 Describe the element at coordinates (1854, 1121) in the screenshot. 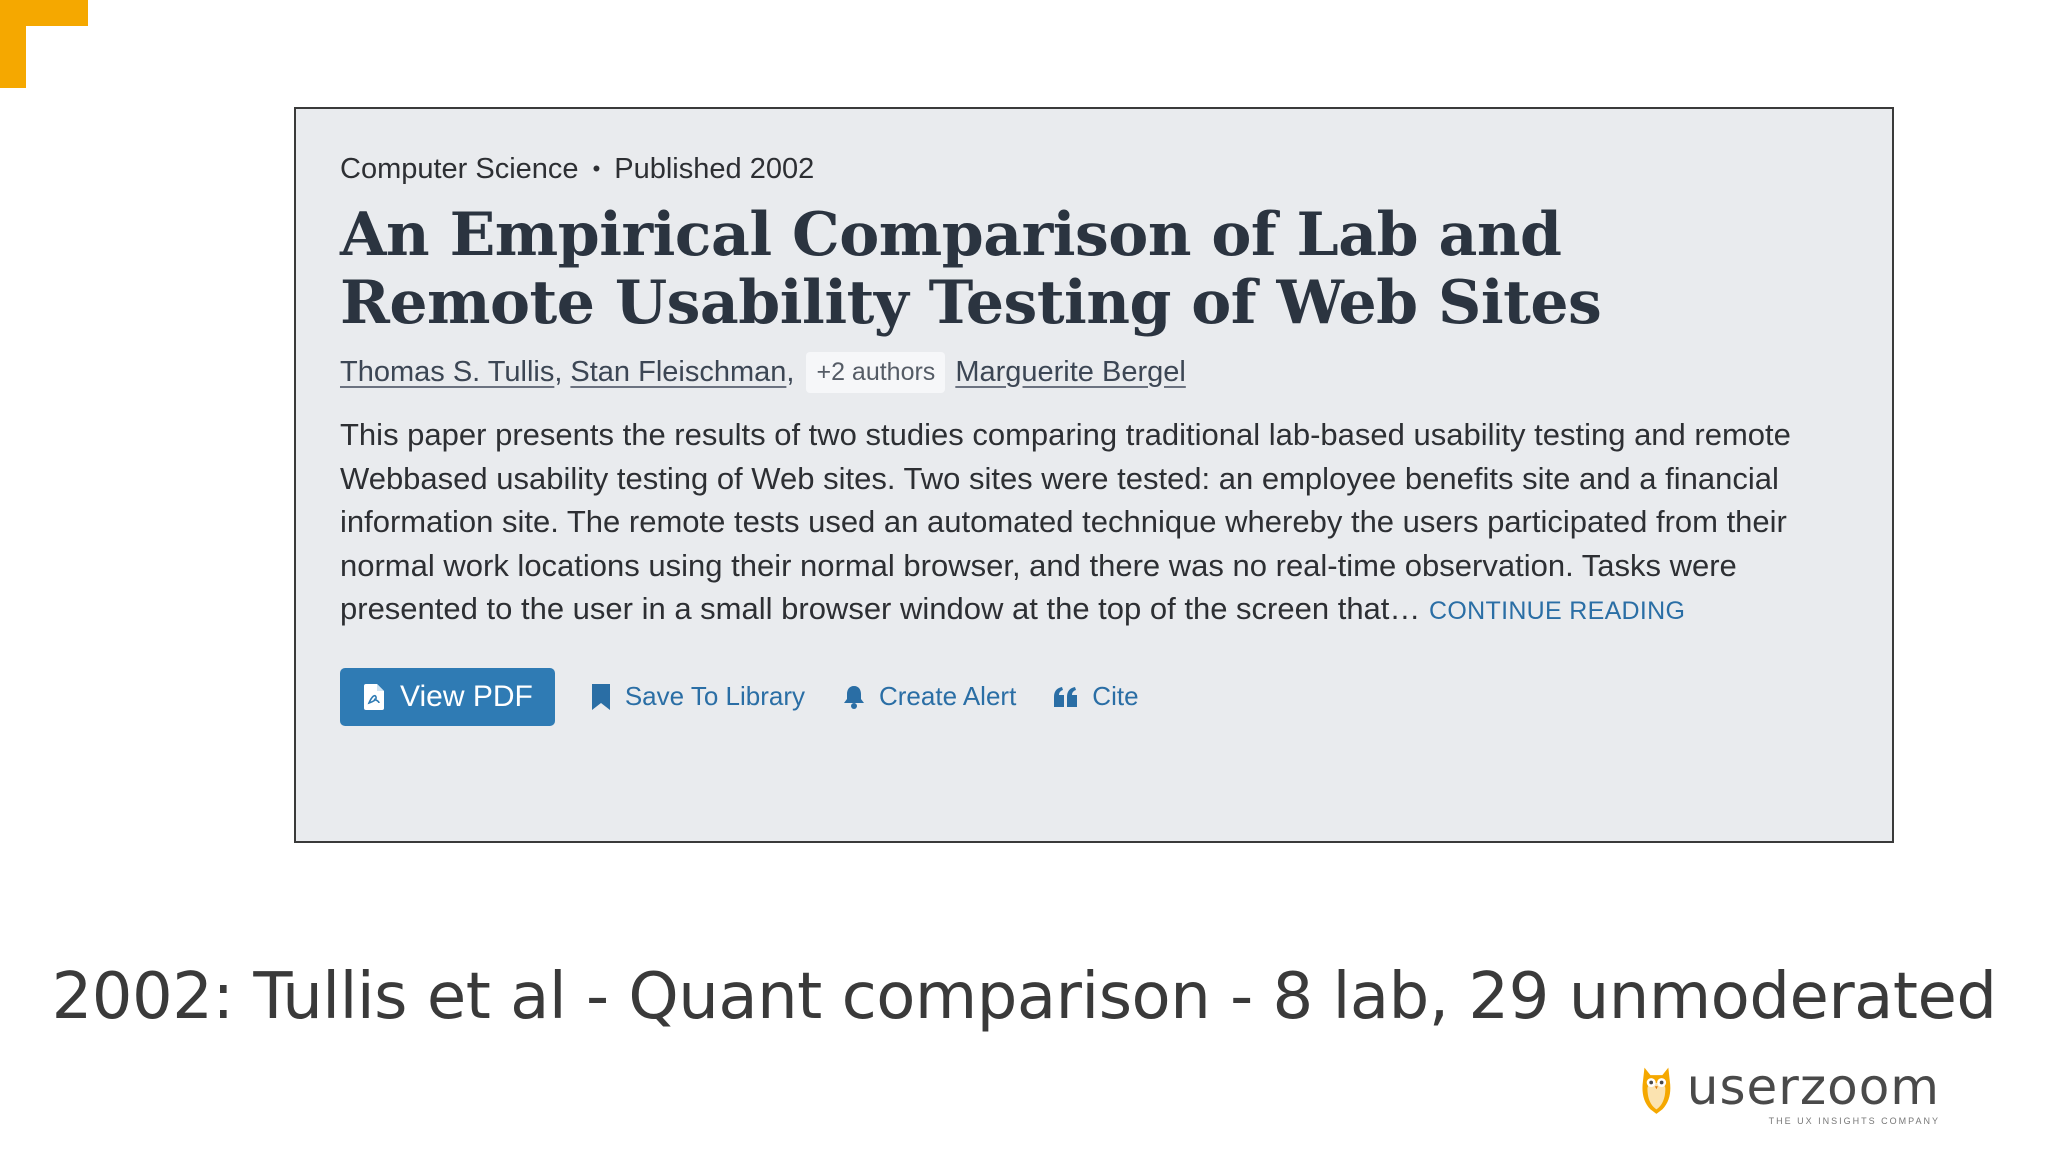

I see `logo-tagline: THE UX INSIGHTS COMPANY` at that location.